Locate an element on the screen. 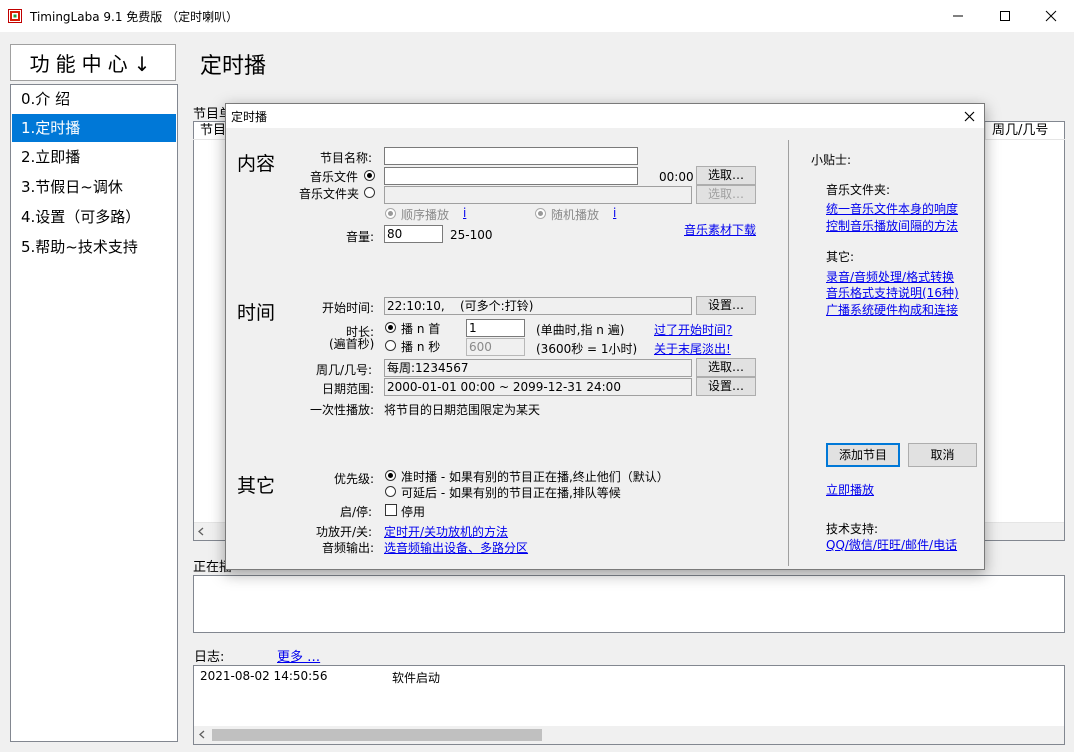 The height and width of the screenshot is (752, 1074). play-n-songs-label: 播 n 首 is located at coordinates (421, 329).